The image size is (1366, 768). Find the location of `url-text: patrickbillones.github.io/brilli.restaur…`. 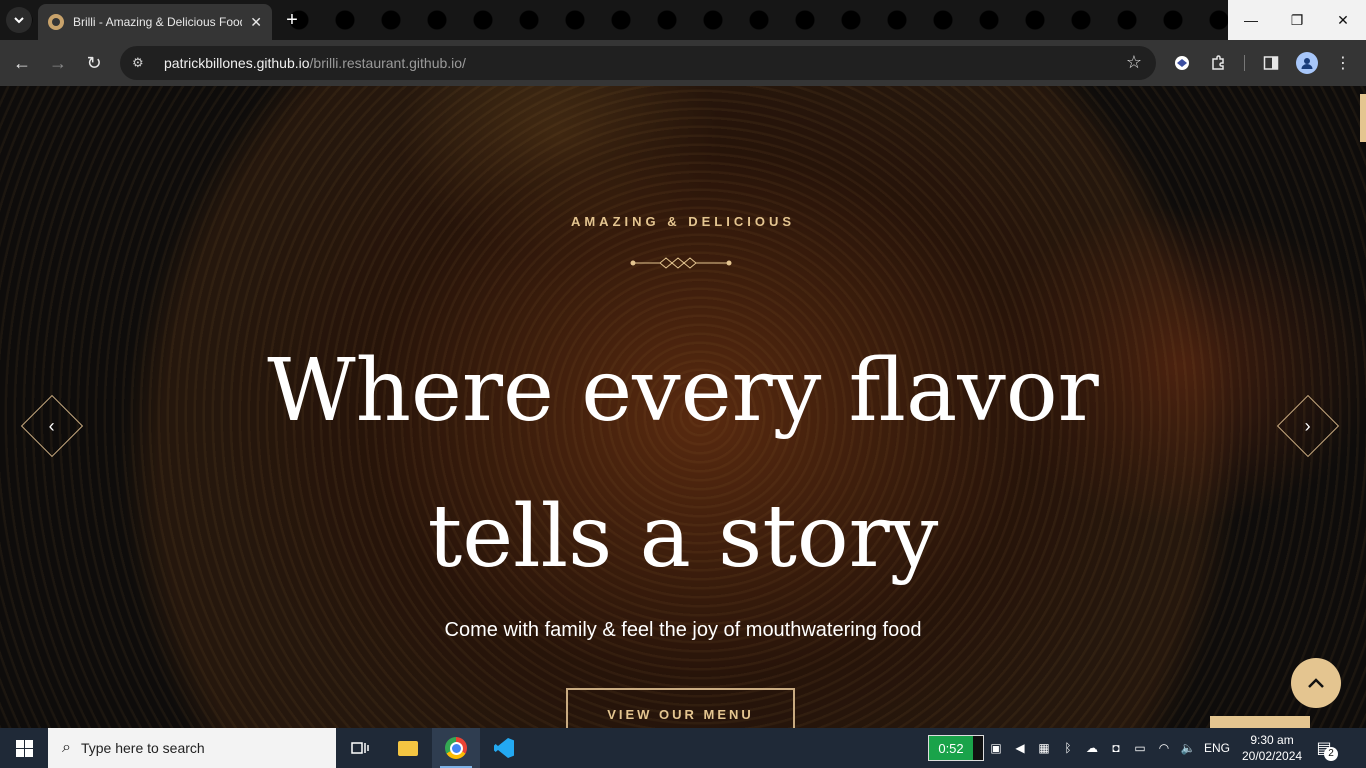

url-text: patrickbillones.github.io/brilli.restaur… is located at coordinates (315, 63).